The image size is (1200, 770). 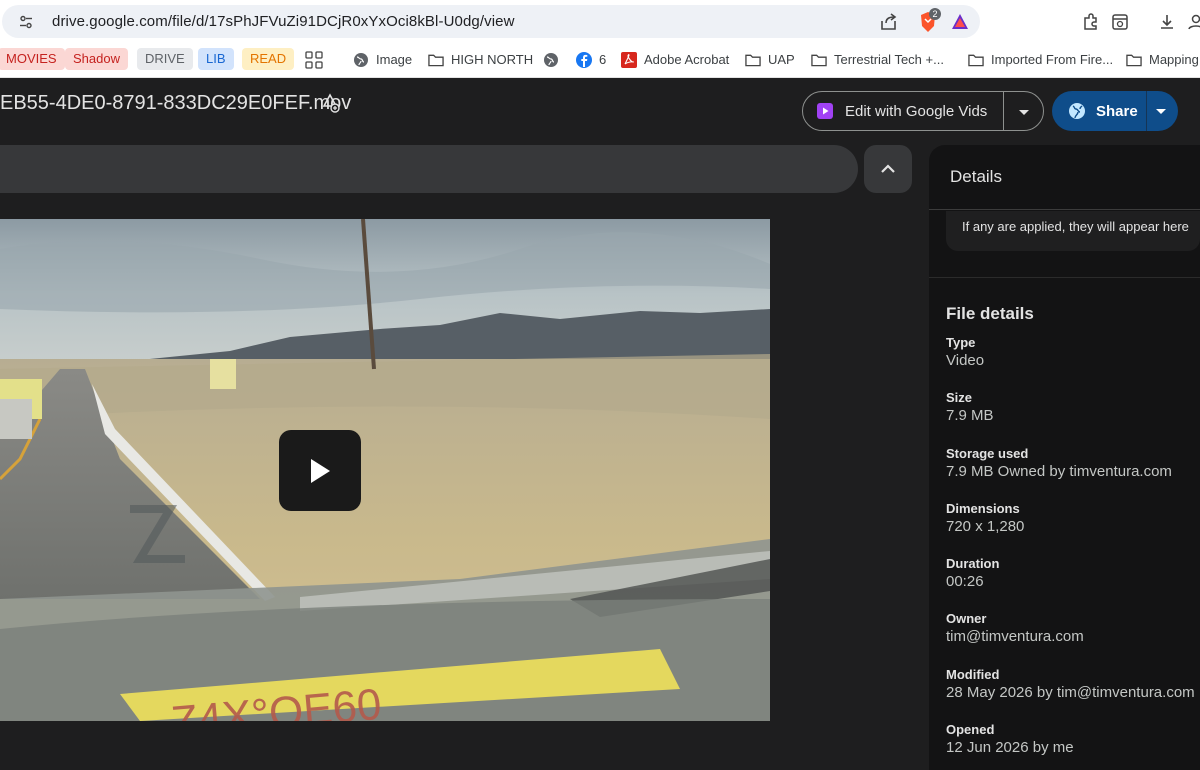 I want to click on bookmark-uap: UAP, so click(x=770, y=59).